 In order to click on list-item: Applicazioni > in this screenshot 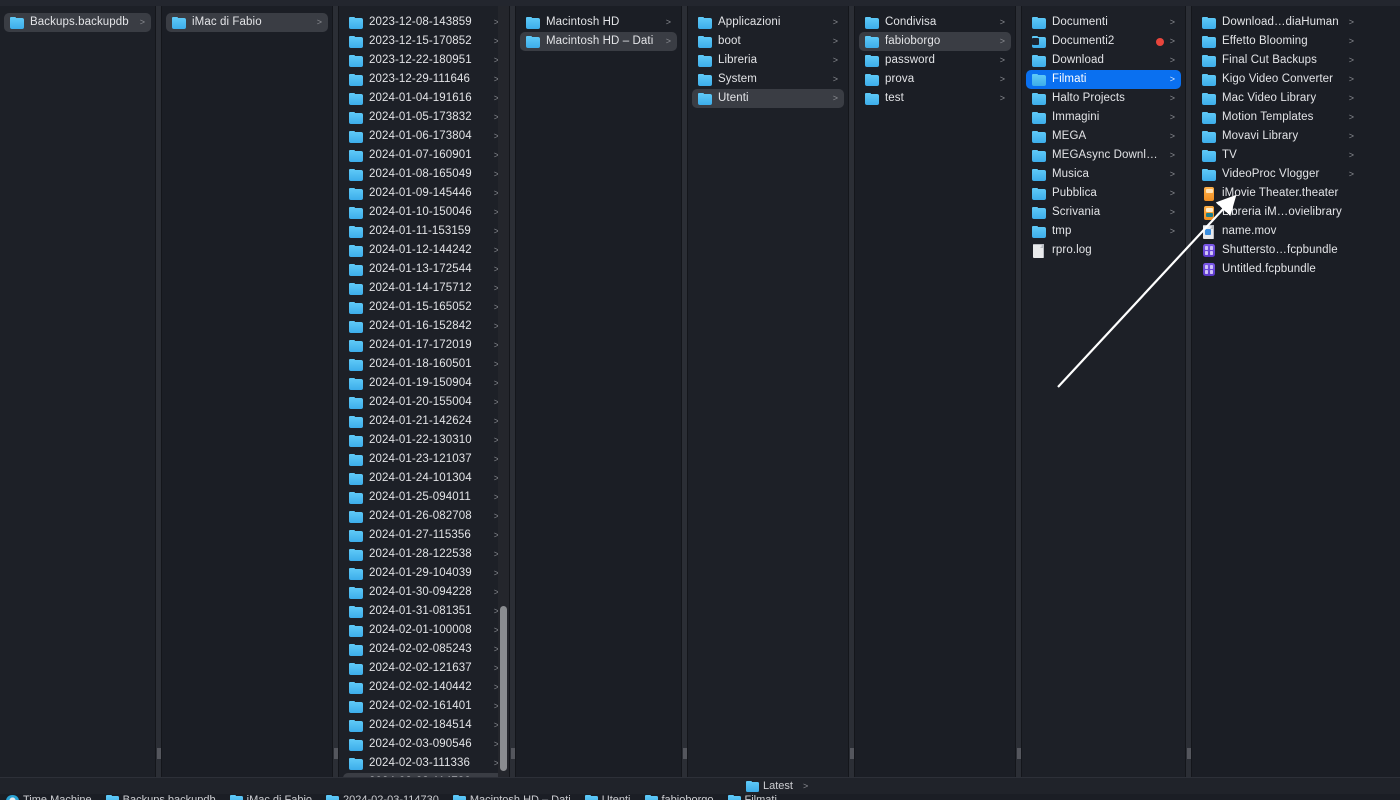, I will do `click(768, 22)`.